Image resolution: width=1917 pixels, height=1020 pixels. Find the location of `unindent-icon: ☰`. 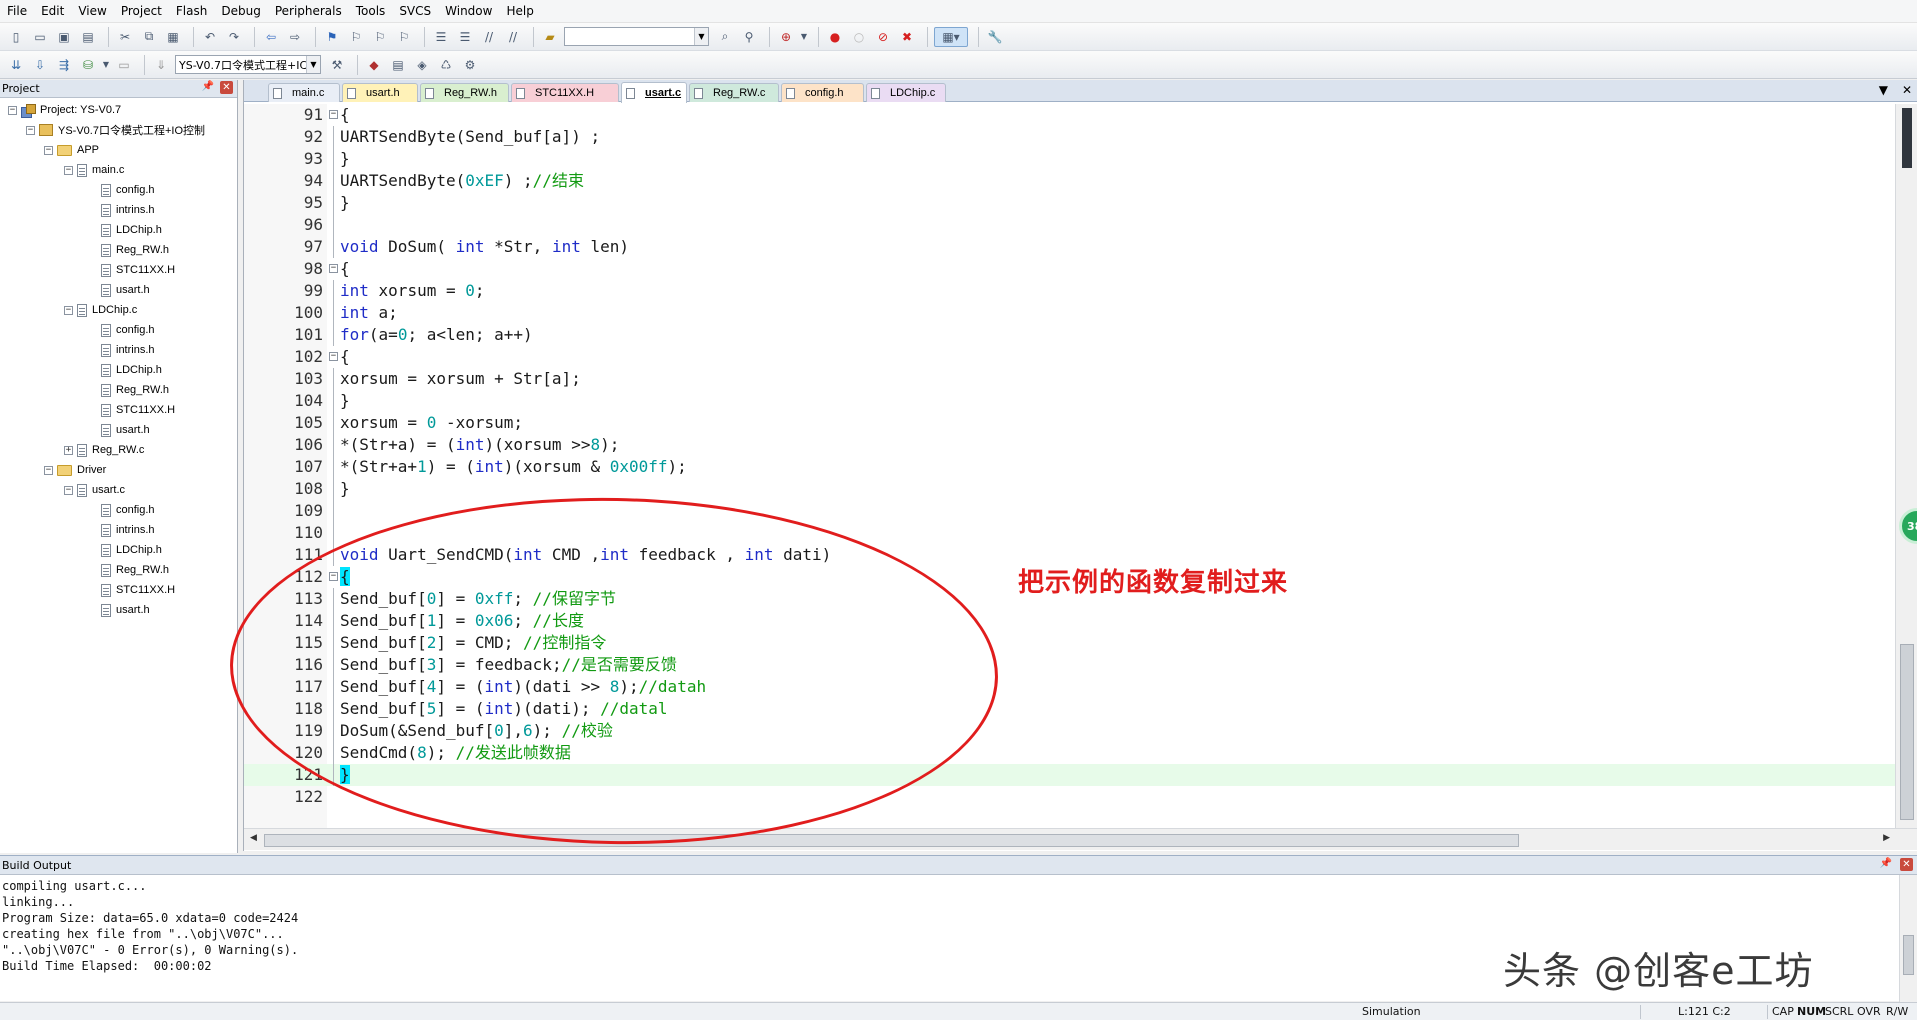

unindent-icon: ☰ is located at coordinates (465, 37).